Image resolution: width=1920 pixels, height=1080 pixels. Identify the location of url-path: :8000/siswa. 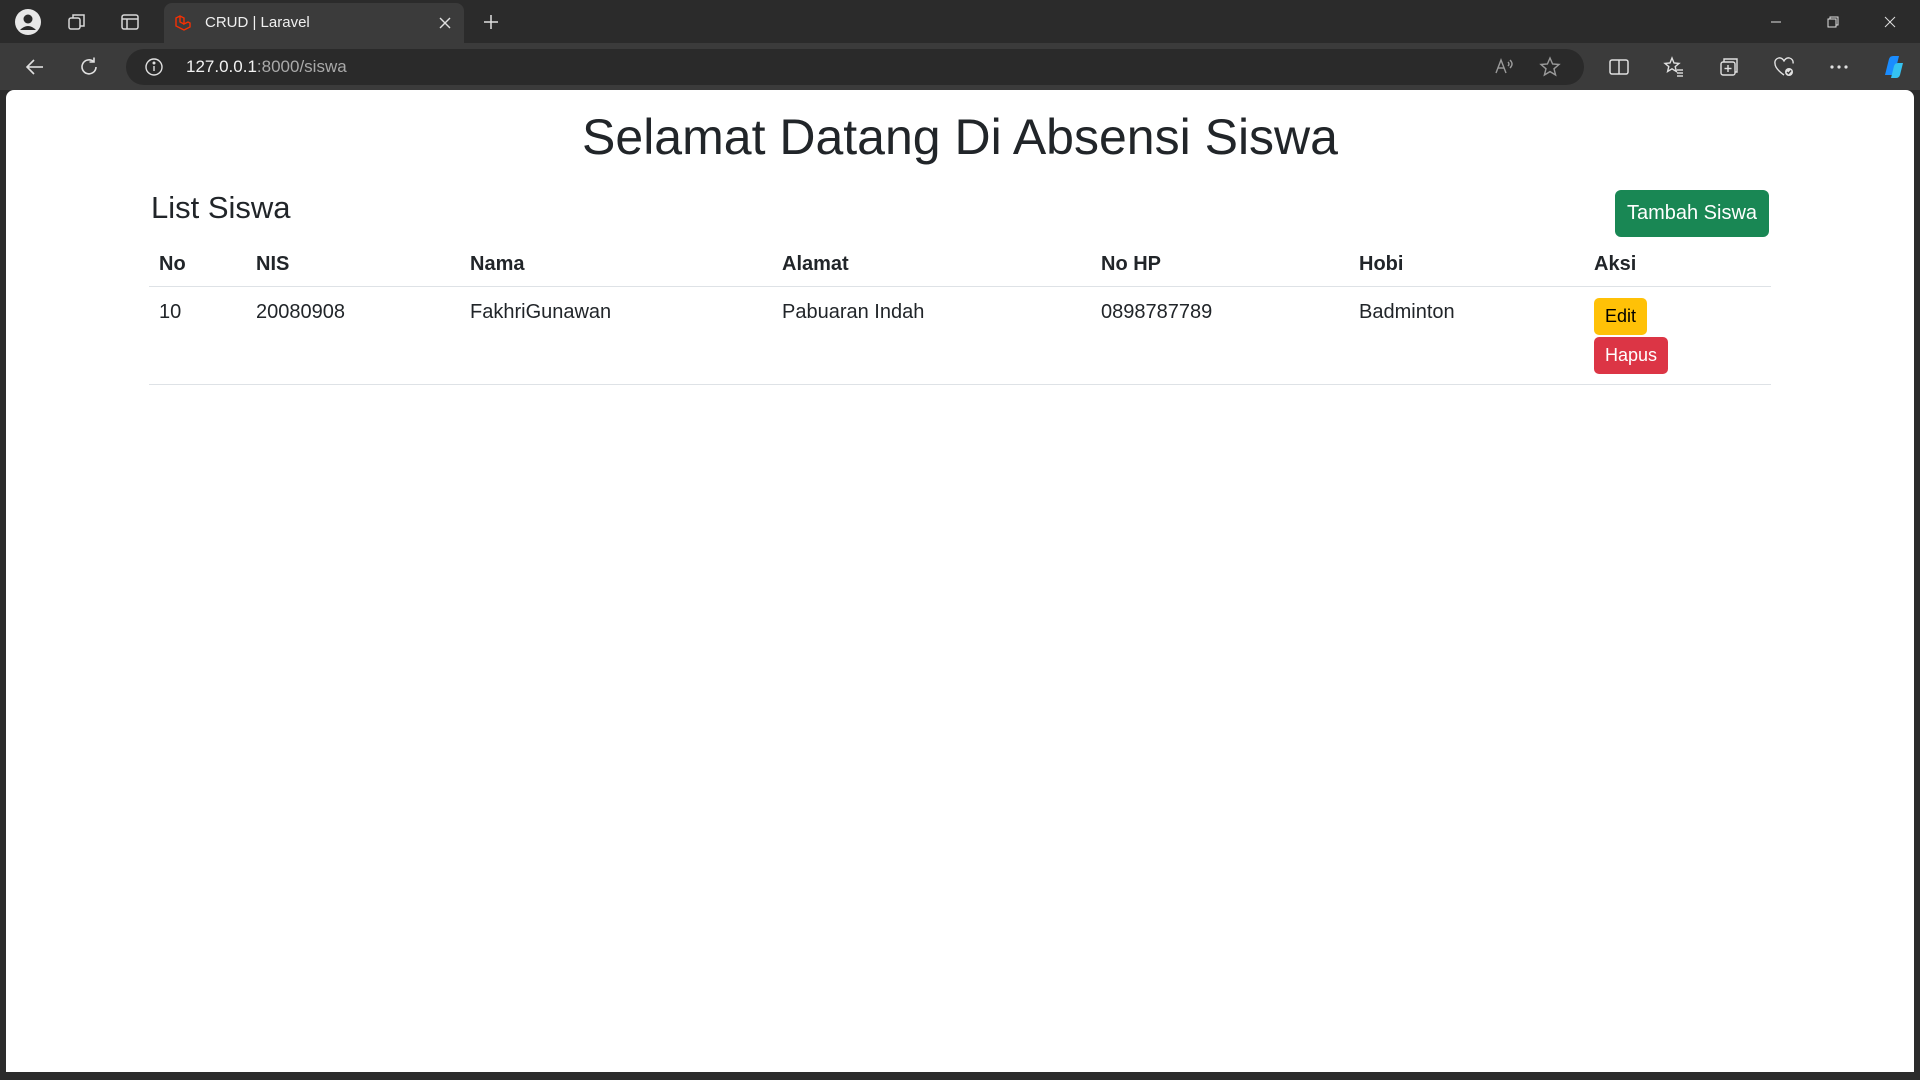
(301, 66).